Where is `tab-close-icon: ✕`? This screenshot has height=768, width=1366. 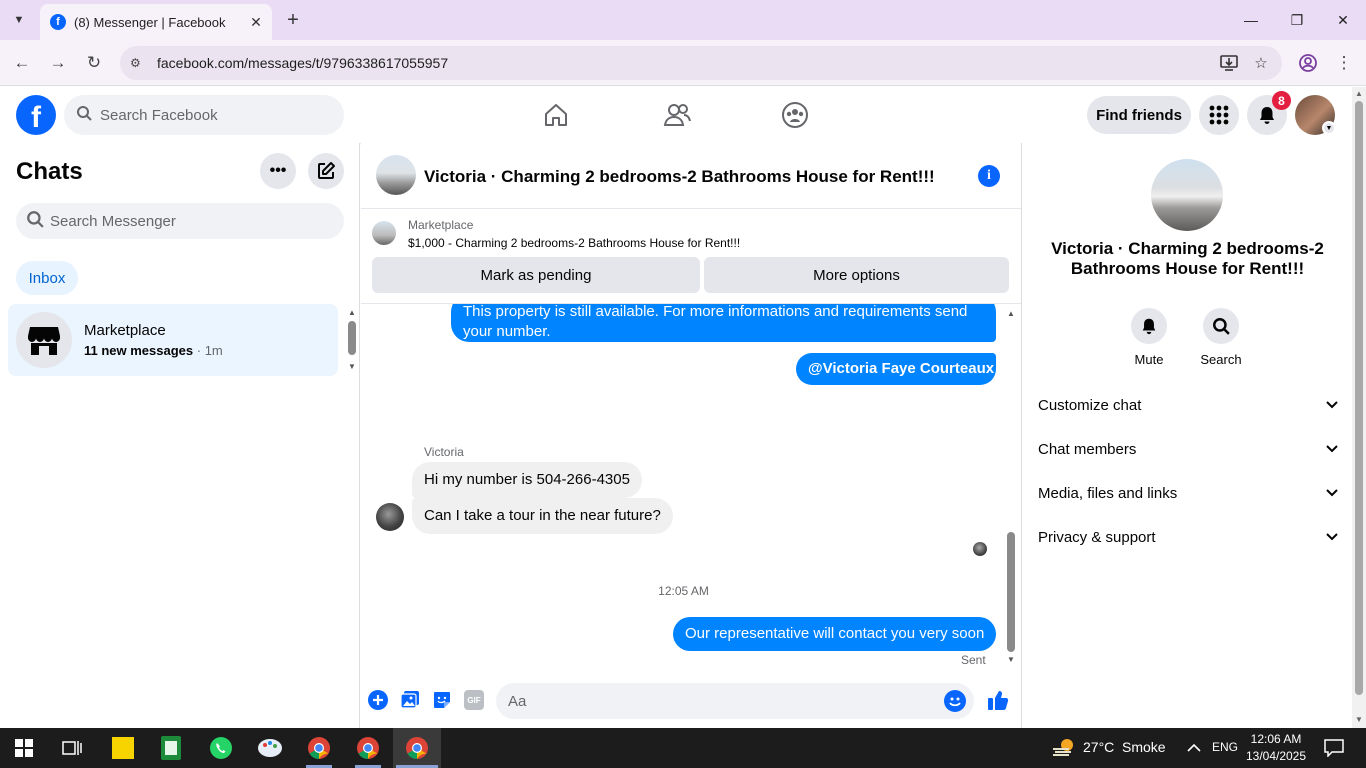 tab-close-icon: ✕ is located at coordinates (256, 22).